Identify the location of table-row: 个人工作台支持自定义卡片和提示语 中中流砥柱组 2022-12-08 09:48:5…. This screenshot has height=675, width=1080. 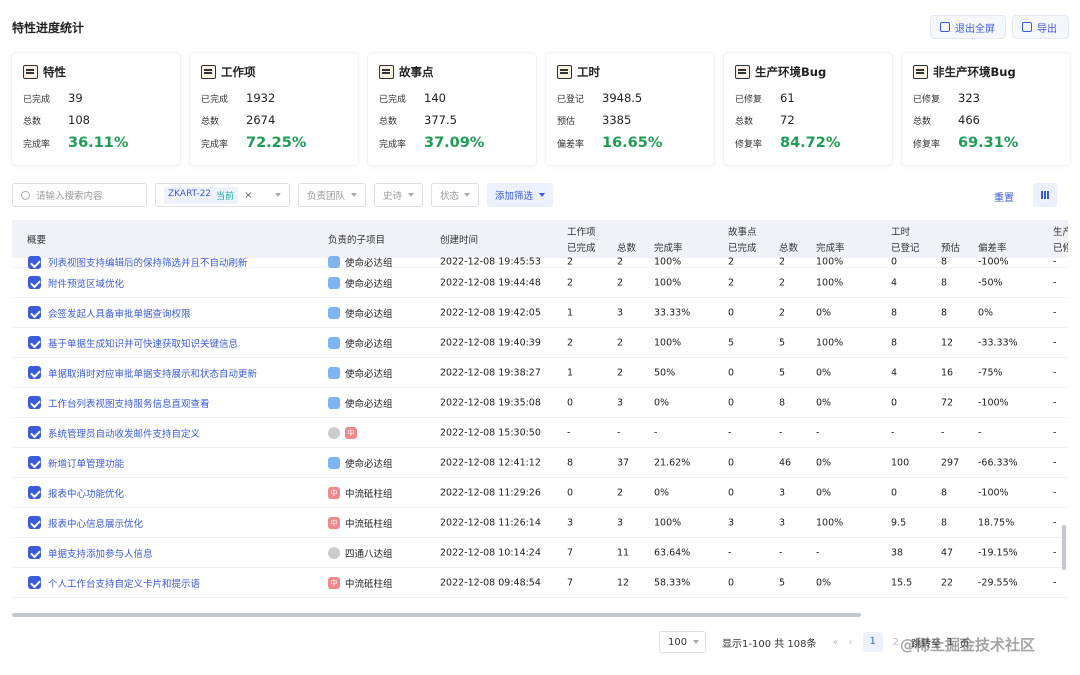
(540, 583).